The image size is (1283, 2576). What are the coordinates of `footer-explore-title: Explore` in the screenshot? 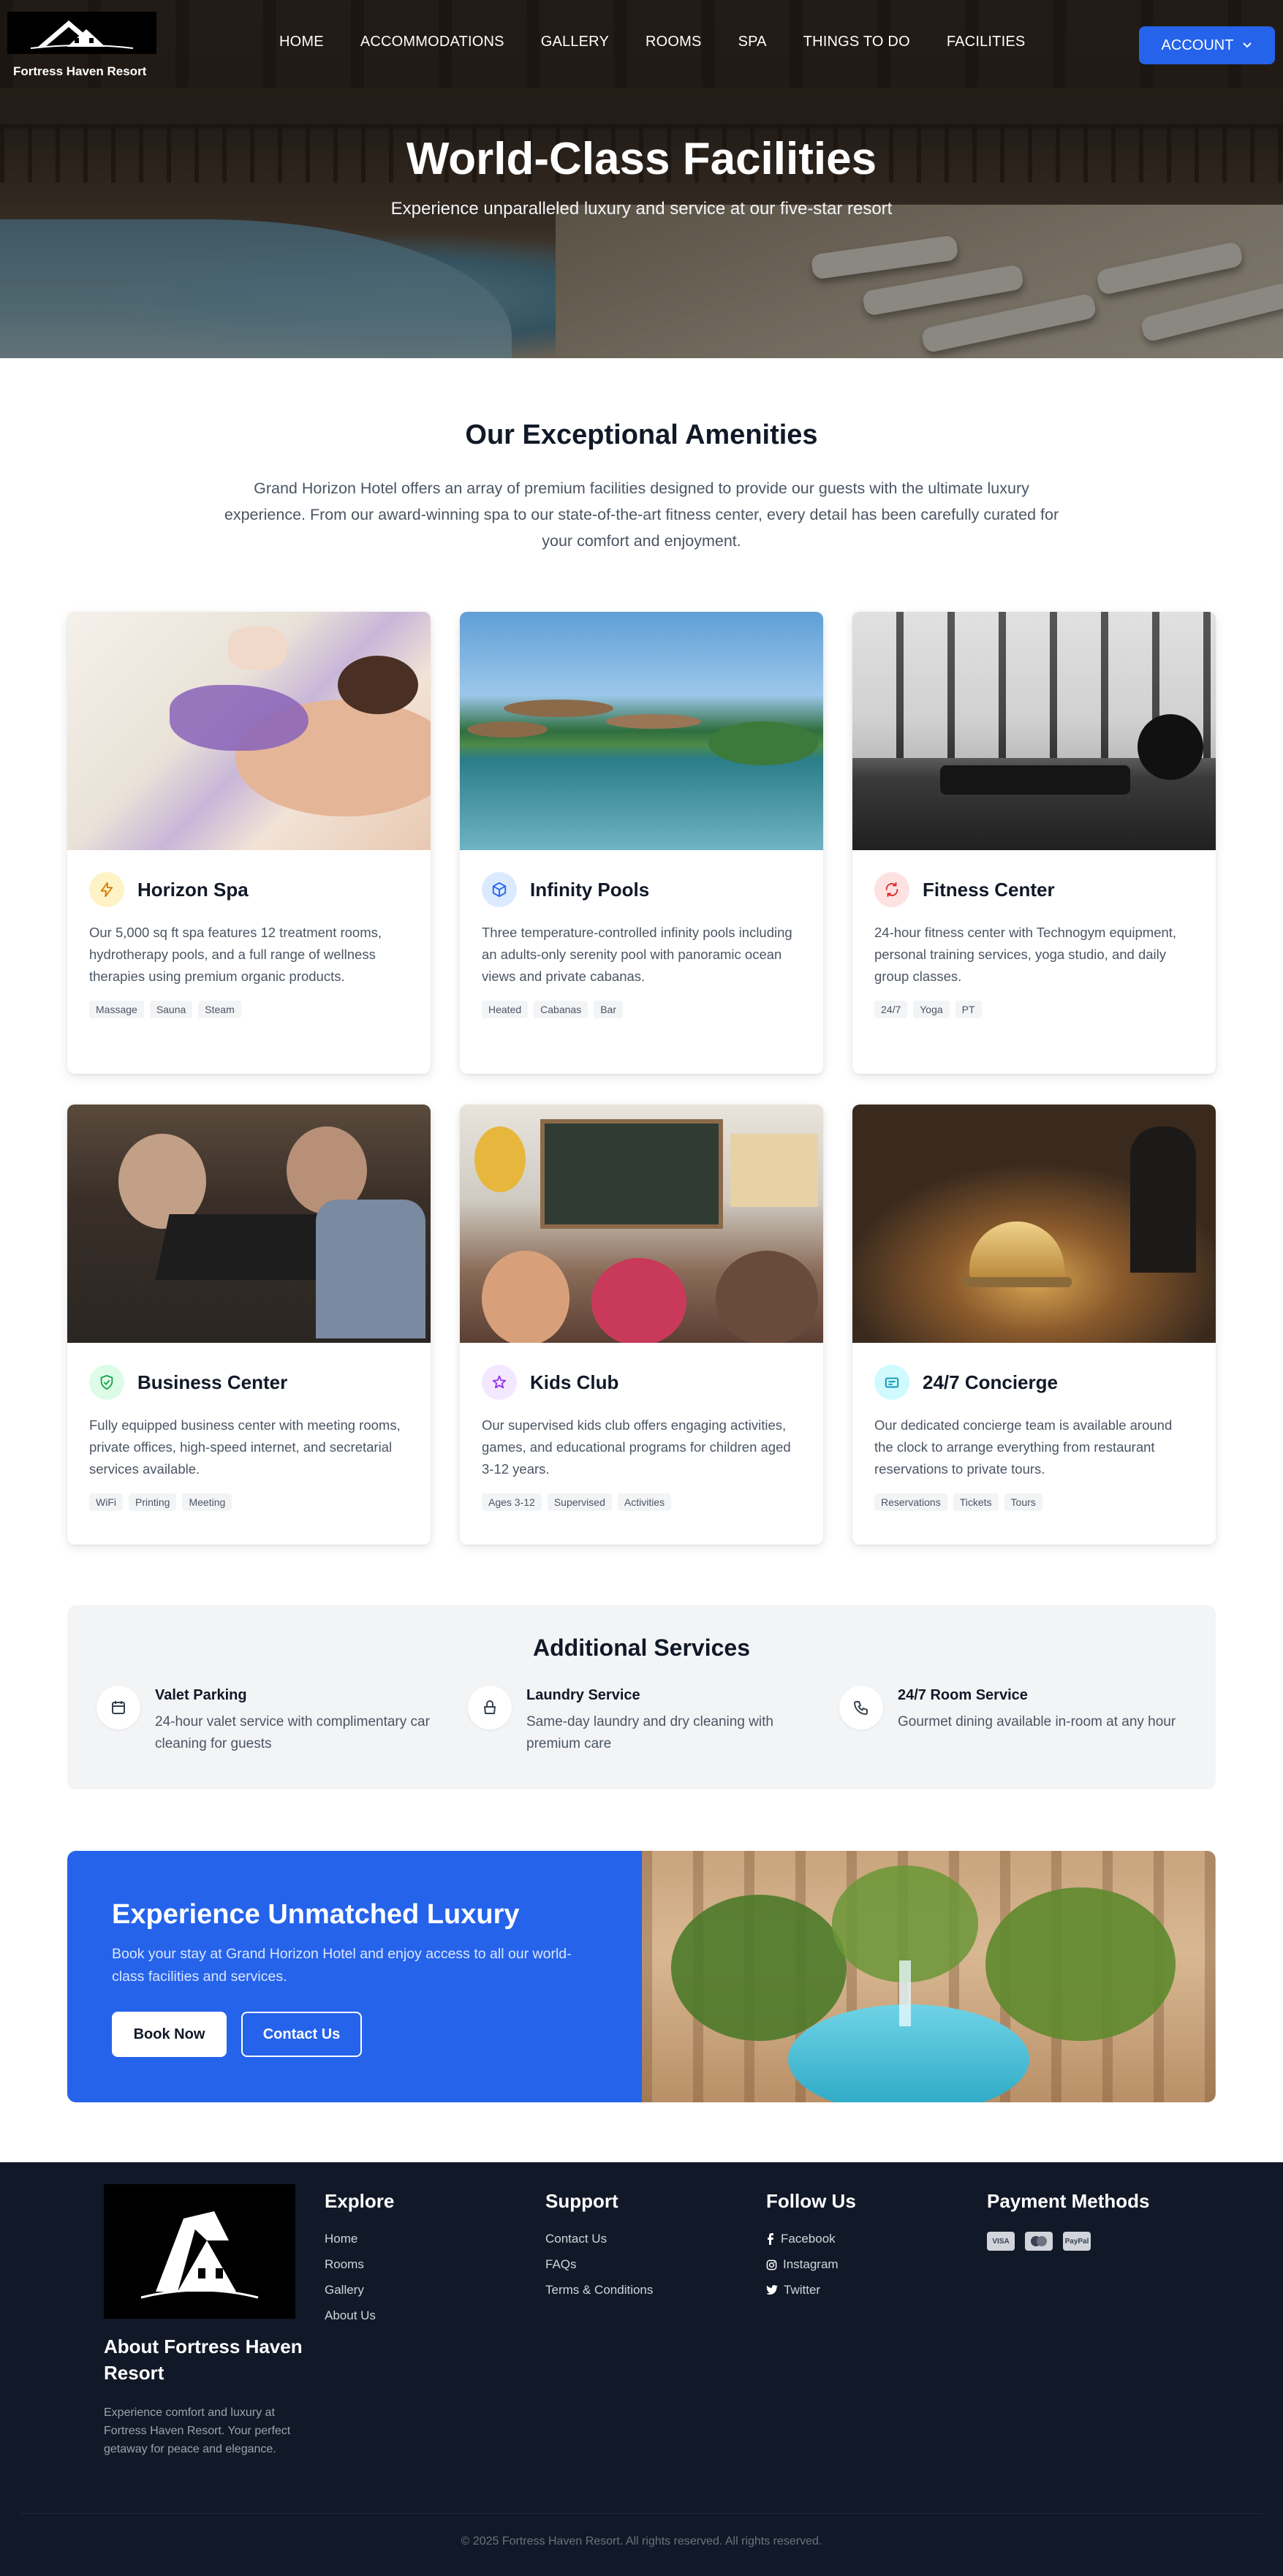 It's located at (360, 2201).